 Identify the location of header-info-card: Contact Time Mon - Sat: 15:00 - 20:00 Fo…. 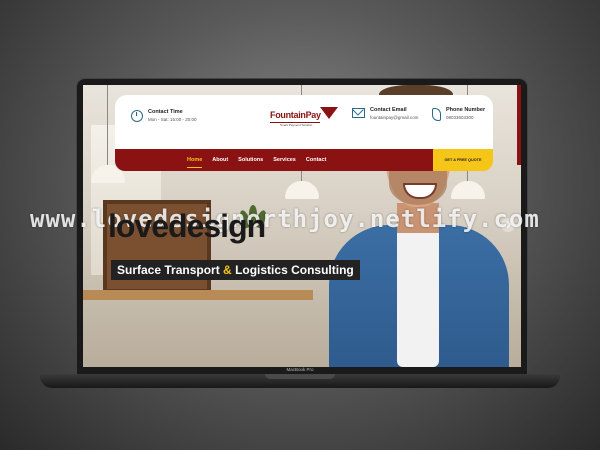
(304, 122).